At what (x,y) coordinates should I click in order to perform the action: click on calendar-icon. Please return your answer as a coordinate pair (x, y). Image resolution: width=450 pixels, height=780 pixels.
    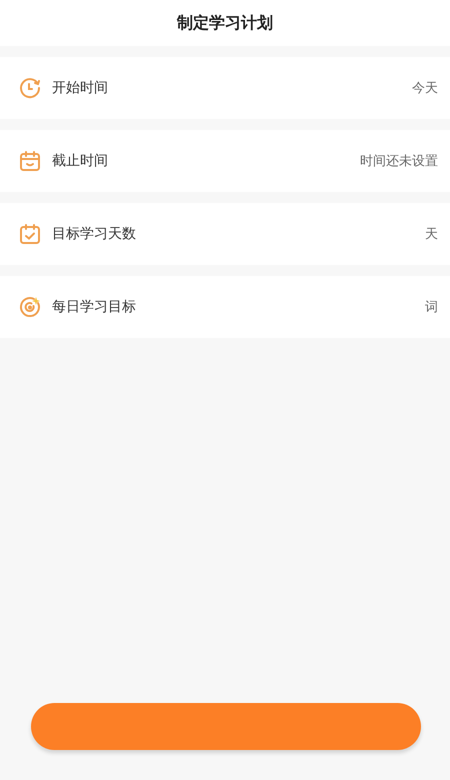
    Looking at the image, I should click on (30, 161).